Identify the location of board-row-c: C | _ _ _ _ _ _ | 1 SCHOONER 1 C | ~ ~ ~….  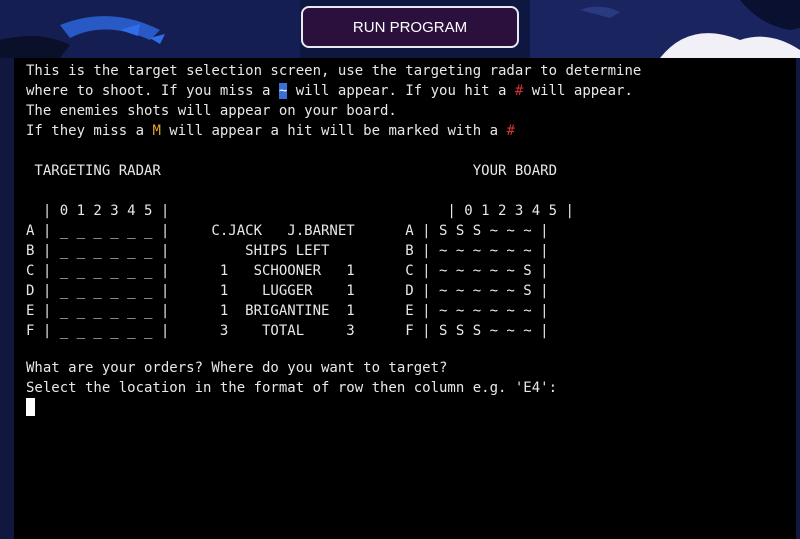
(287, 271).